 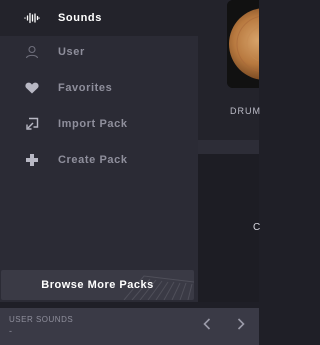 I want to click on waveform-icon, so click(x=32, y=18).